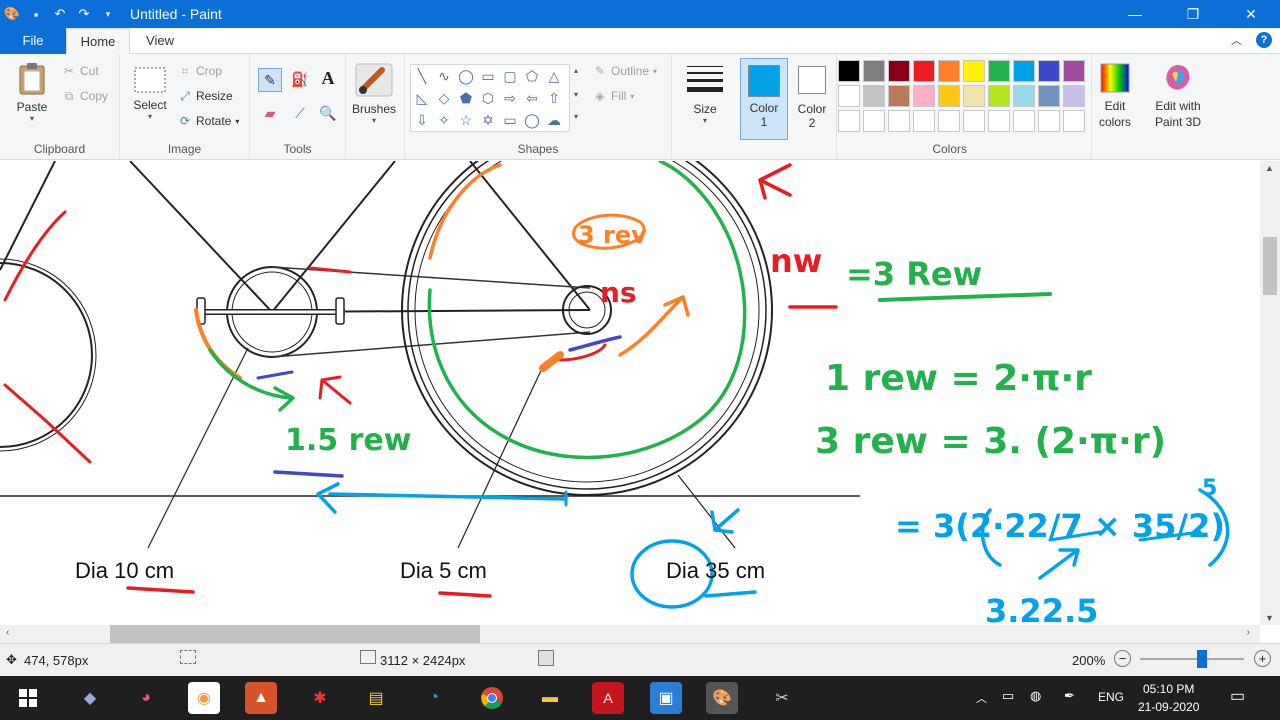 The width and height of the screenshot is (1280, 720). Describe the element at coordinates (200, 71) in the screenshot. I see `crop-button: ⌗ Crop` at that location.